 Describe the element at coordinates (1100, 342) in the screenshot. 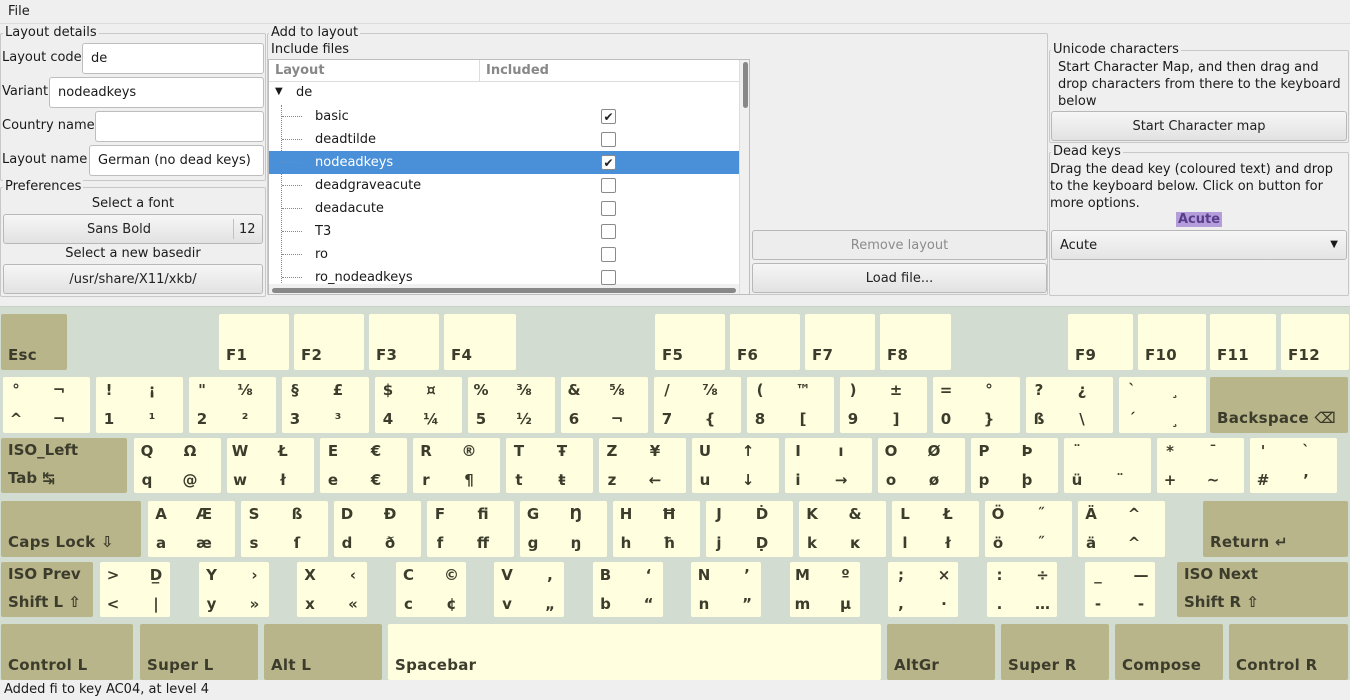

I see `key-f9: F9` at that location.